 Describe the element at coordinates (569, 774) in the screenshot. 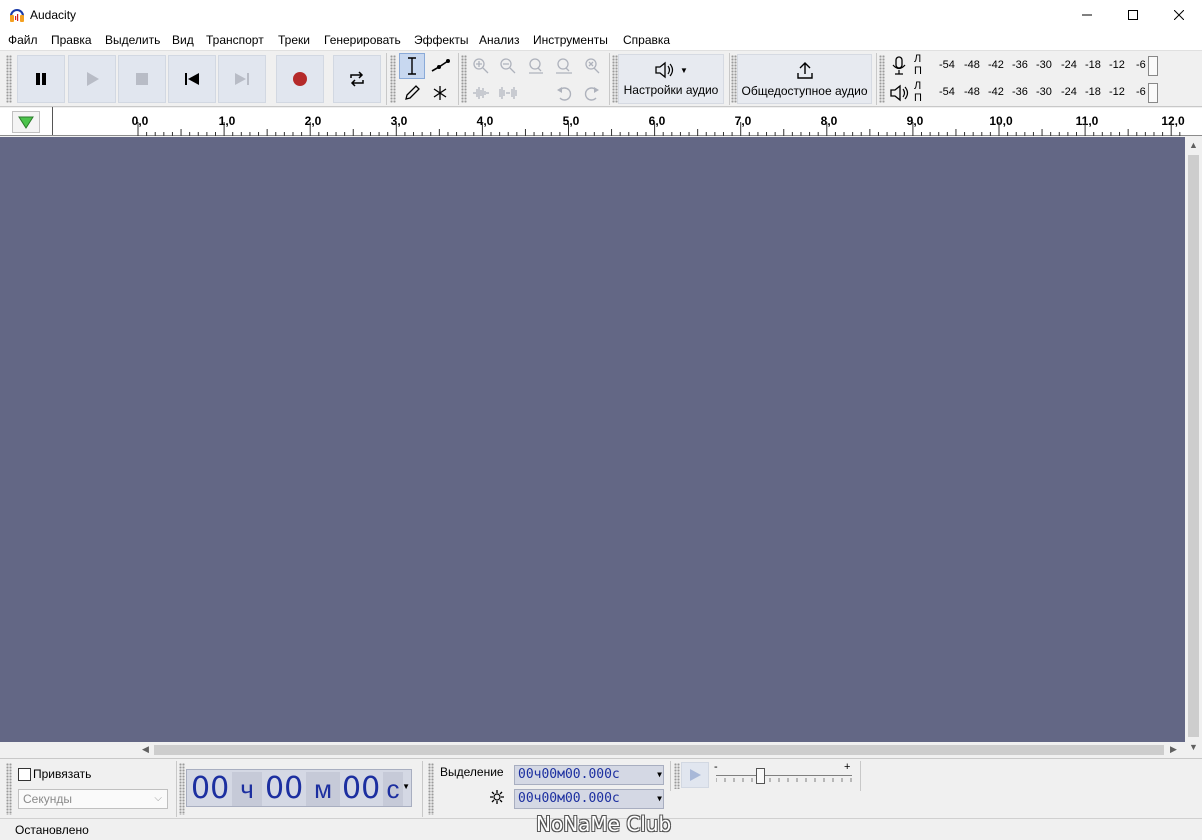

I see `selection-start-value: 00ч00м00.000с` at that location.